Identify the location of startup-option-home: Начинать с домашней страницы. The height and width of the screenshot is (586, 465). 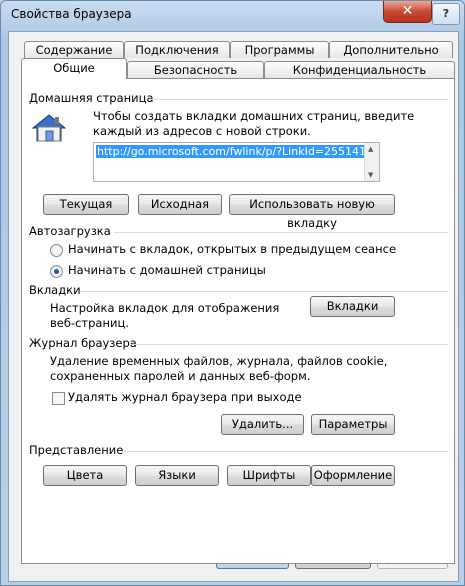
(167, 270).